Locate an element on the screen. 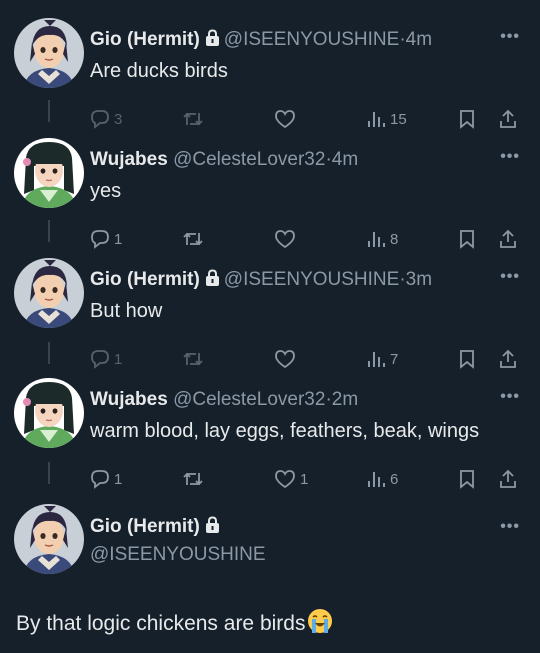  view-count: 6 is located at coordinates (394, 479).